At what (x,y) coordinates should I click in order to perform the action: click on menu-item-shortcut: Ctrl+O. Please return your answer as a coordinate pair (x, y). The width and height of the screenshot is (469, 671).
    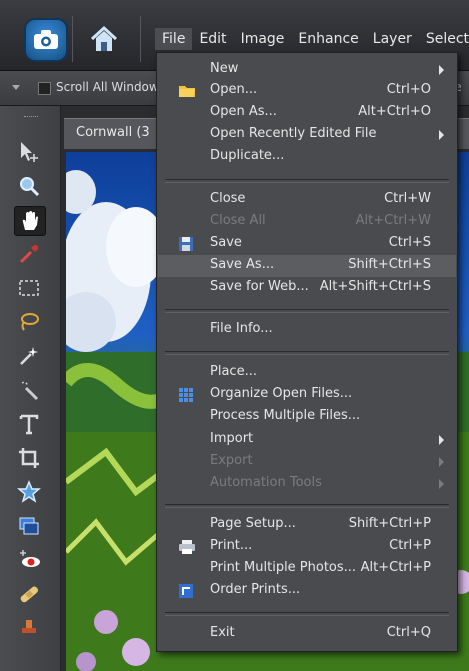
    Looking at the image, I should click on (408, 89).